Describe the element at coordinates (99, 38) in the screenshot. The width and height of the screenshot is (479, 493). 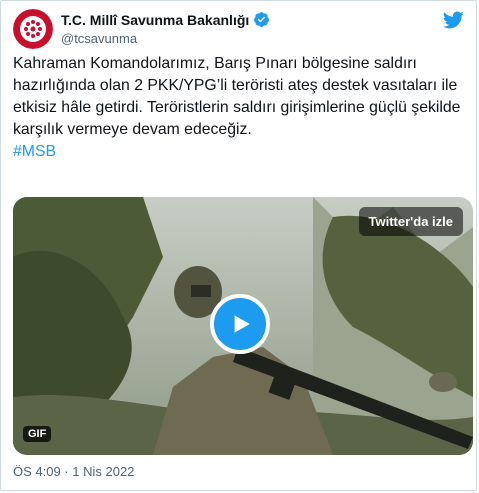
I see `account-handle: @tcsavunma` at that location.